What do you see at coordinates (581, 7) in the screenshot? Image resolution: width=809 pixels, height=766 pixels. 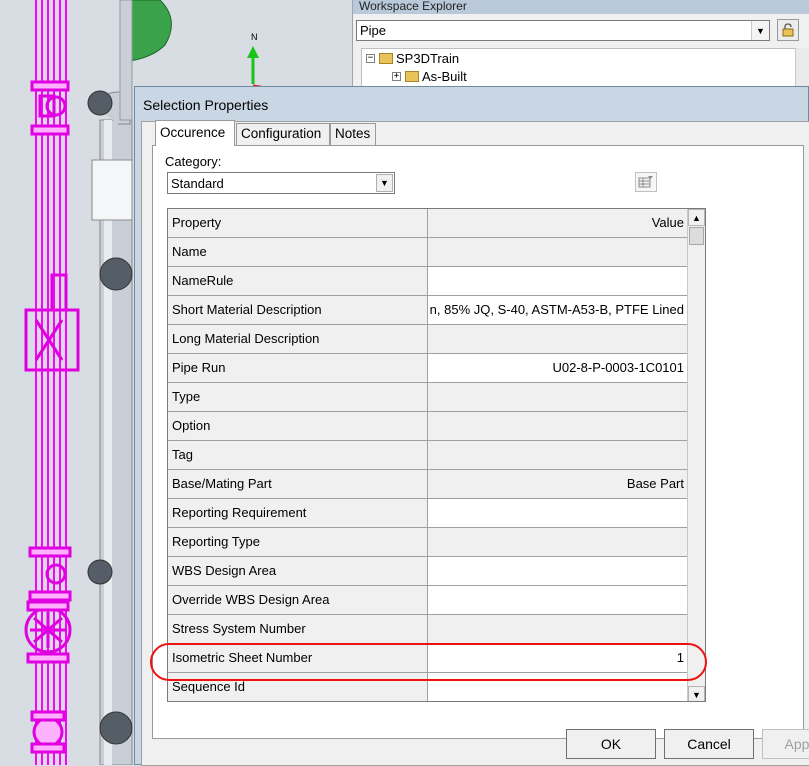 I see `workspace-explorer-title: Workspace Explorer` at bounding box center [581, 7].